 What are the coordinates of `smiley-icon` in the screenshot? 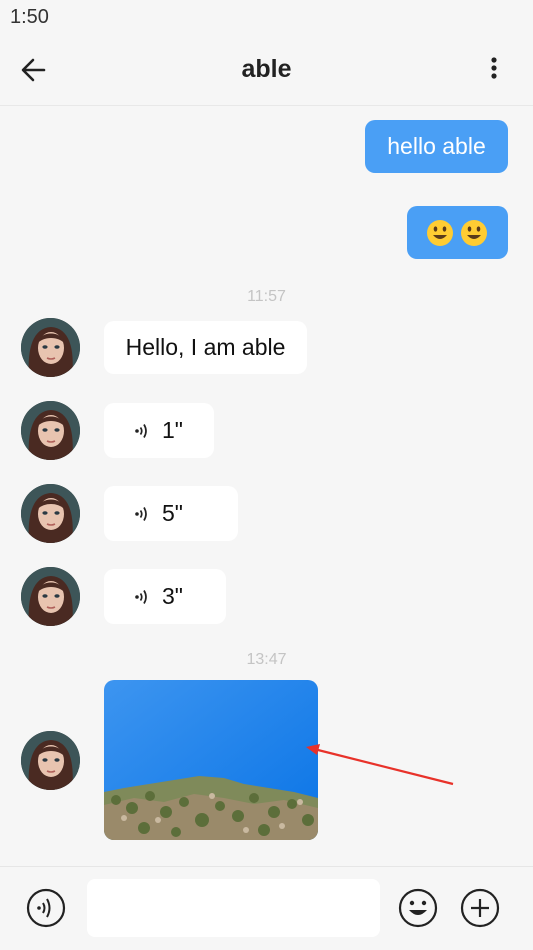 It's located at (418, 908).